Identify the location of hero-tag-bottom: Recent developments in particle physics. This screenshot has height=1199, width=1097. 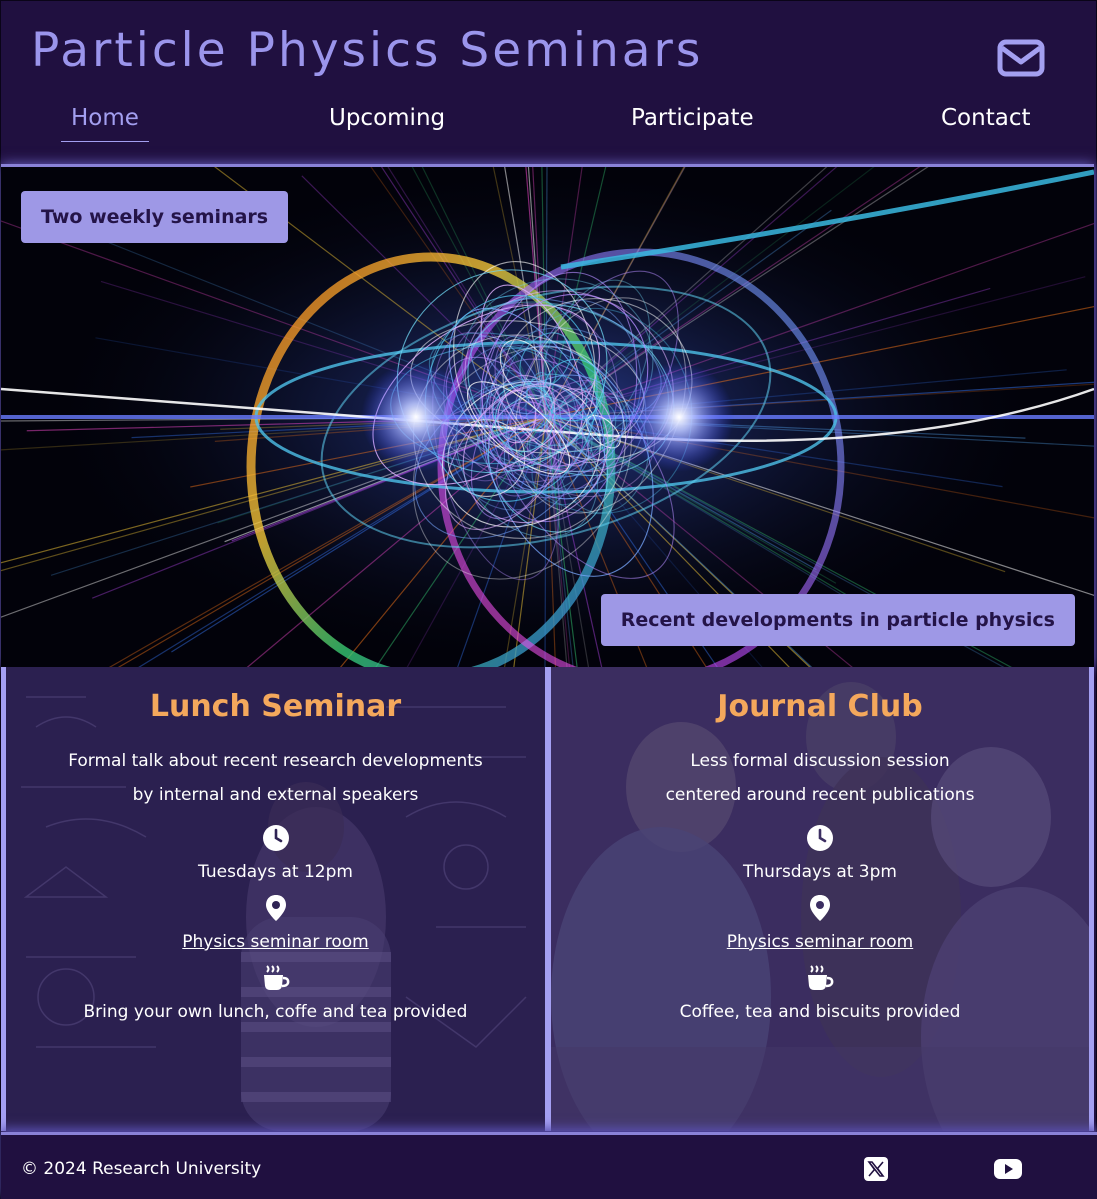
(837, 620).